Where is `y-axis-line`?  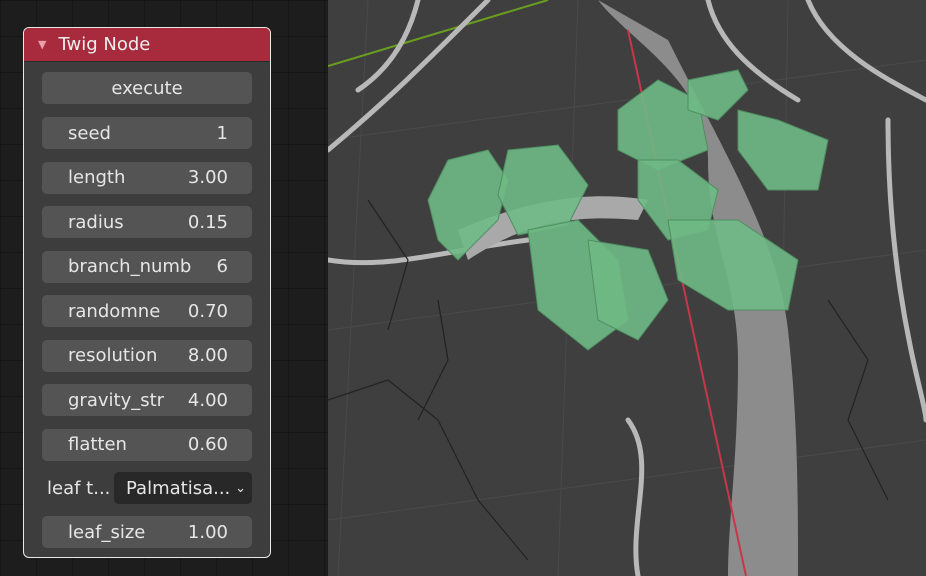 y-axis-line is located at coordinates (438, 33).